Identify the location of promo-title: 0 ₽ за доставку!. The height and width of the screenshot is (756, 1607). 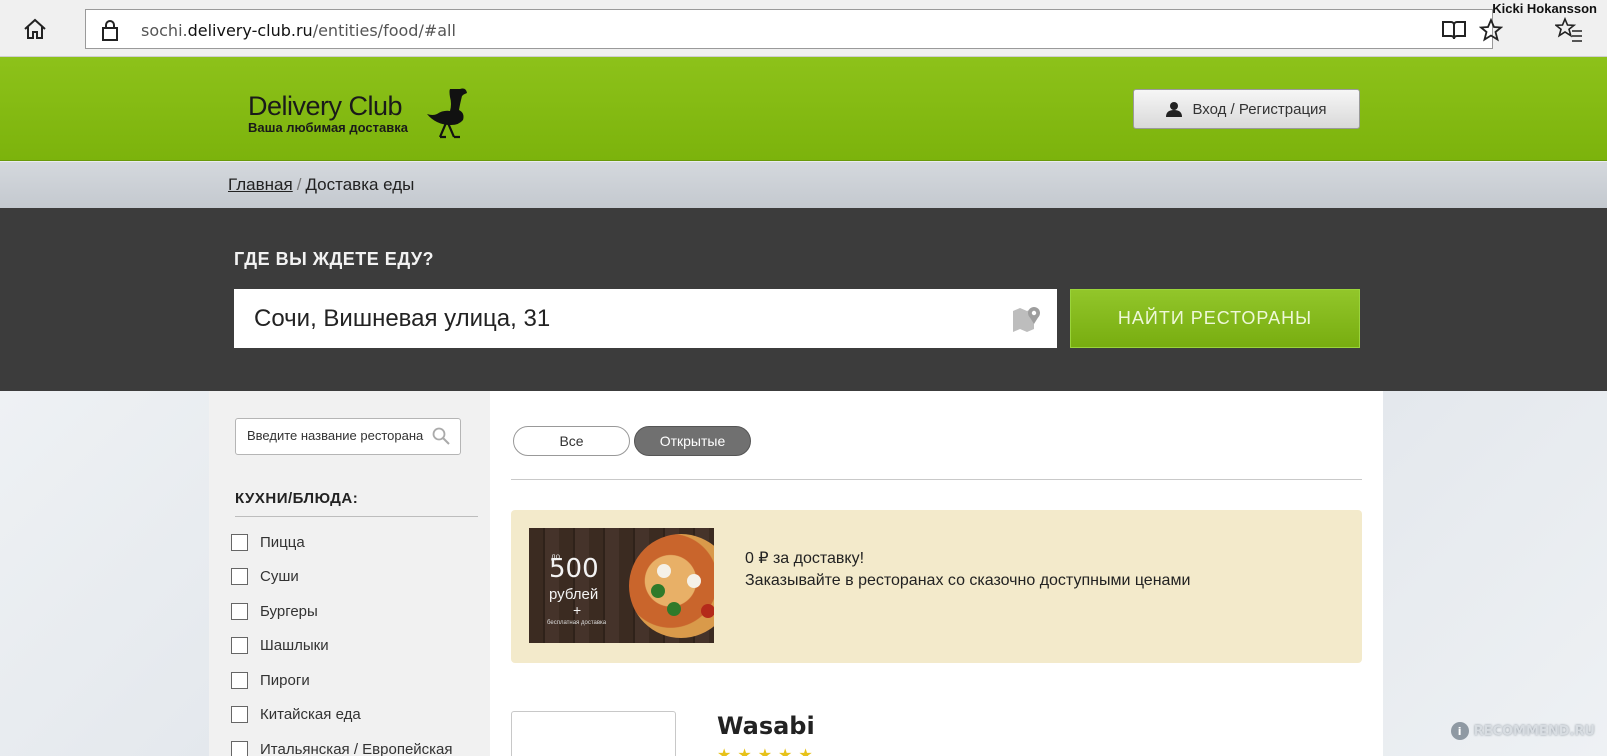
(805, 558).